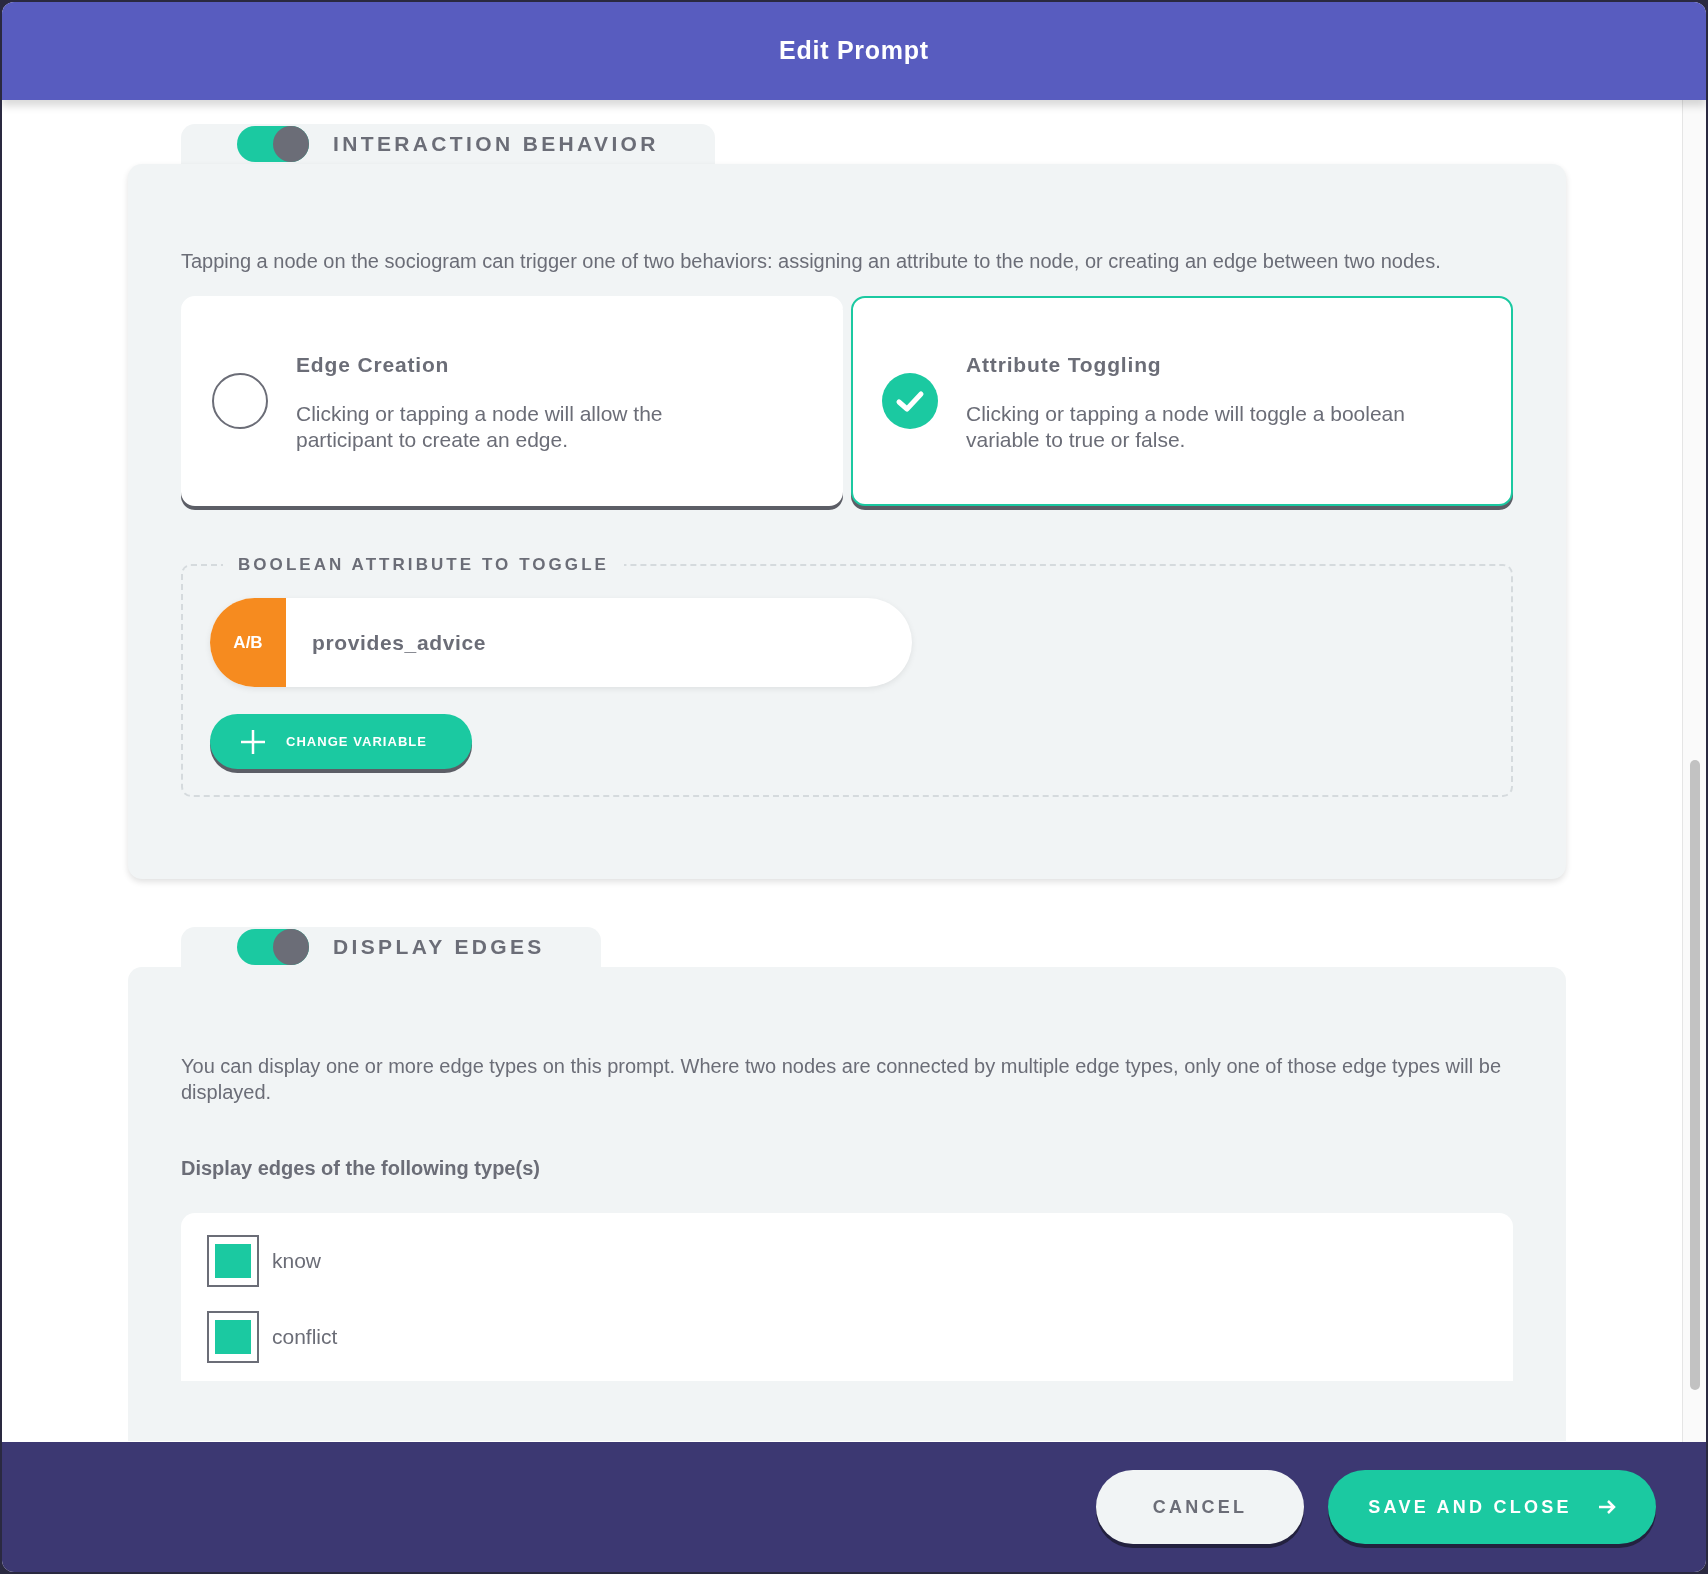 This screenshot has width=1708, height=1574. Describe the element at coordinates (1186, 426) in the screenshot. I see `option-description: Clicking or tapping a node will toggle a boolean variable to true or false.` at that location.